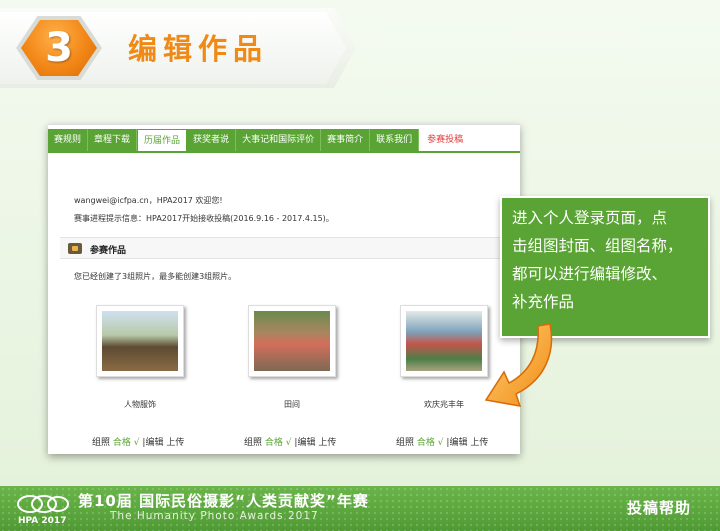  Describe the element at coordinates (395, 140) in the screenshot. I see `tab-contact-us: 联系我们` at that location.